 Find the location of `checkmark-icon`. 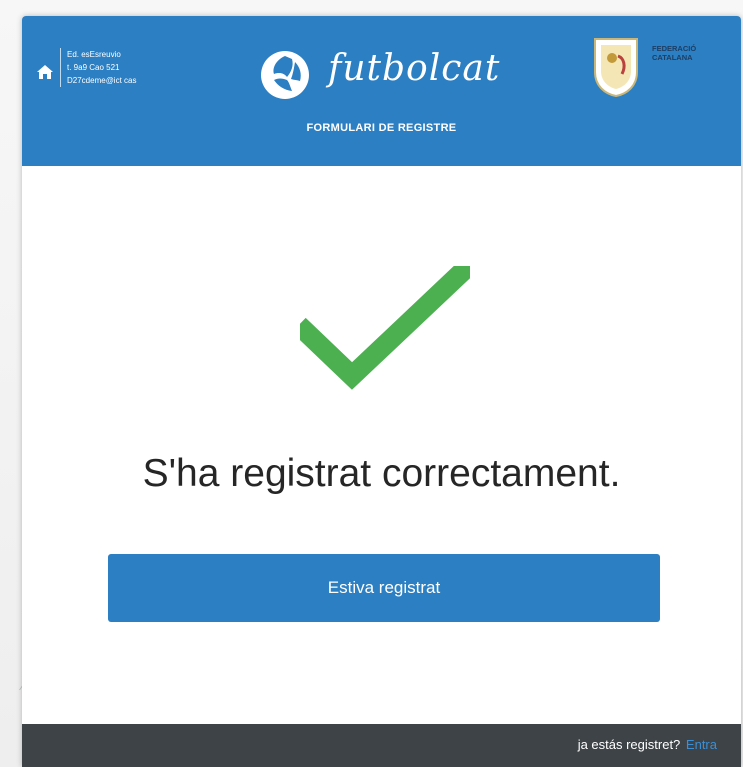

checkmark-icon is located at coordinates (385, 328).